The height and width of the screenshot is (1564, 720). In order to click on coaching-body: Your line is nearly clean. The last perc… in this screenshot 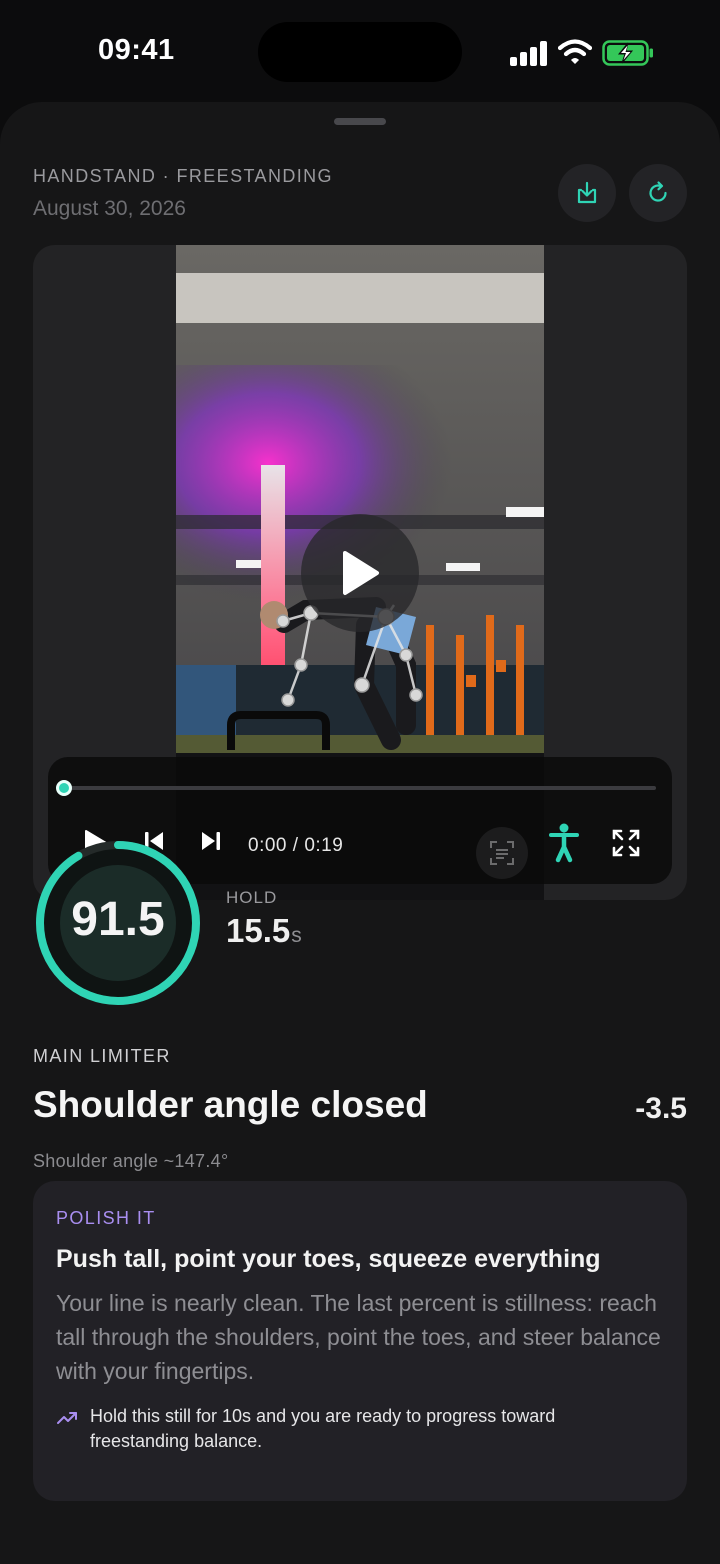, I will do `click(358, 1337)`.